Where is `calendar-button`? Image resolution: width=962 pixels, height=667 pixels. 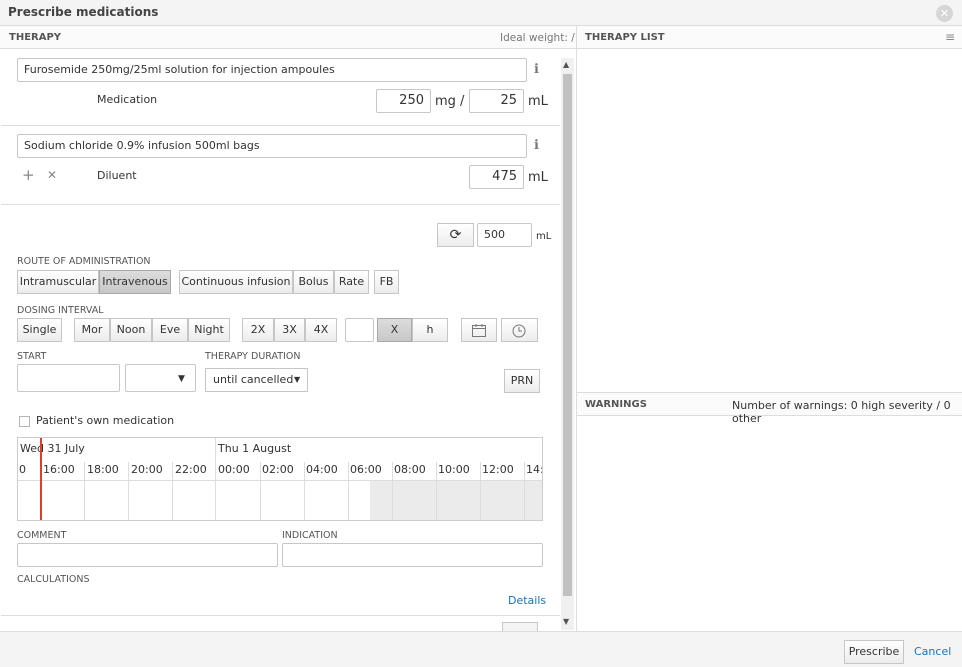 calendar-button is located at coordinates (479, 330).